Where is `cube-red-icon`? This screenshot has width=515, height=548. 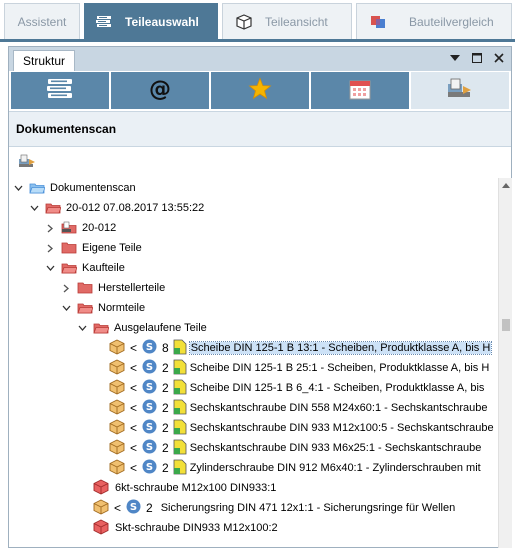 cube-red-icon is located at coordinates (101, 488).